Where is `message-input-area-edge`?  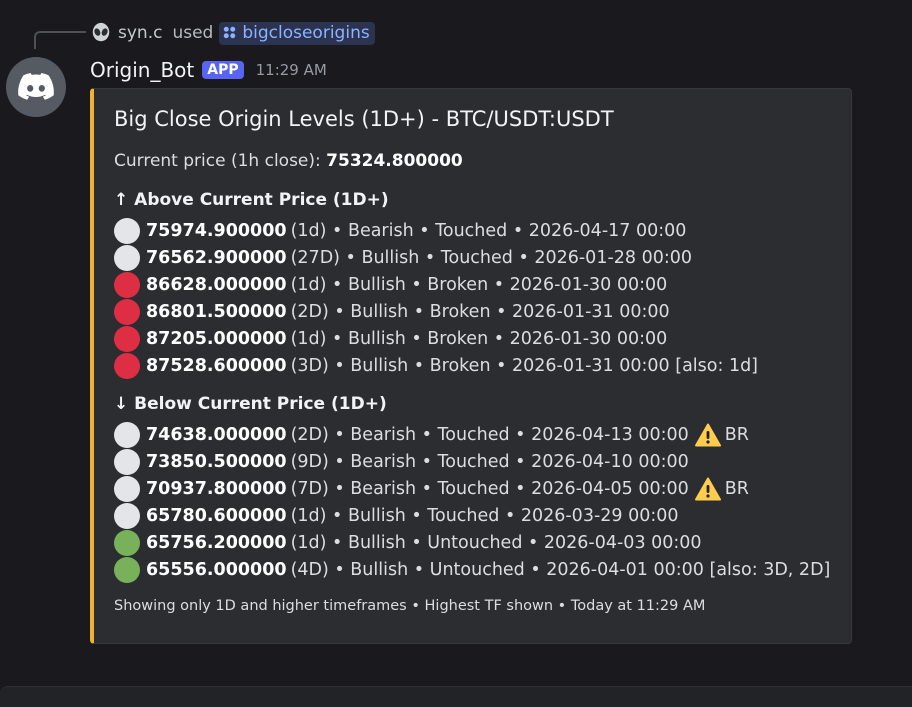
message-input-area-edge is located at coordinates (456, 696).